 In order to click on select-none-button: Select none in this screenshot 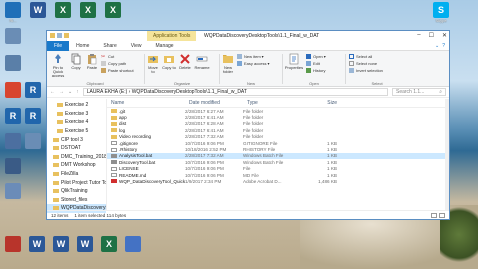, I will do `click(363, 63)`.